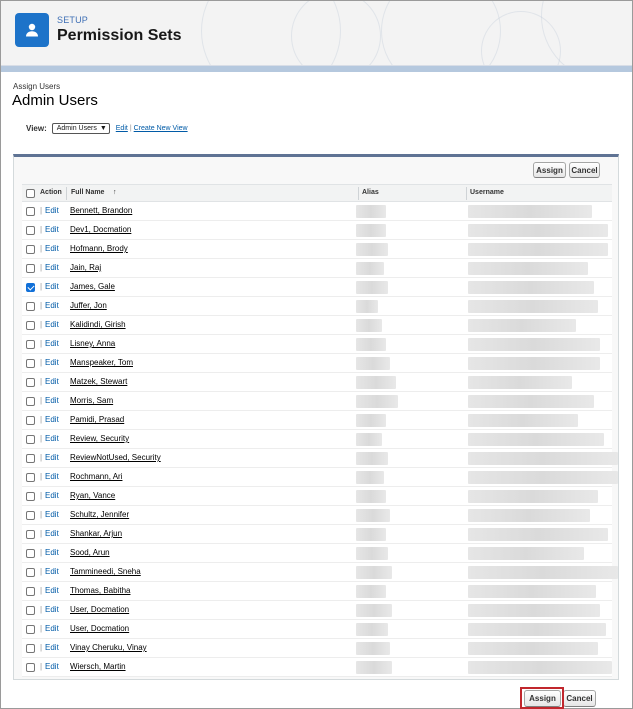 This screenshot has height=709, width=633. Describe the element at coordinates (91, 400) in the screenshot. I see `row-full-name-link: Morris, Sam` at that location.